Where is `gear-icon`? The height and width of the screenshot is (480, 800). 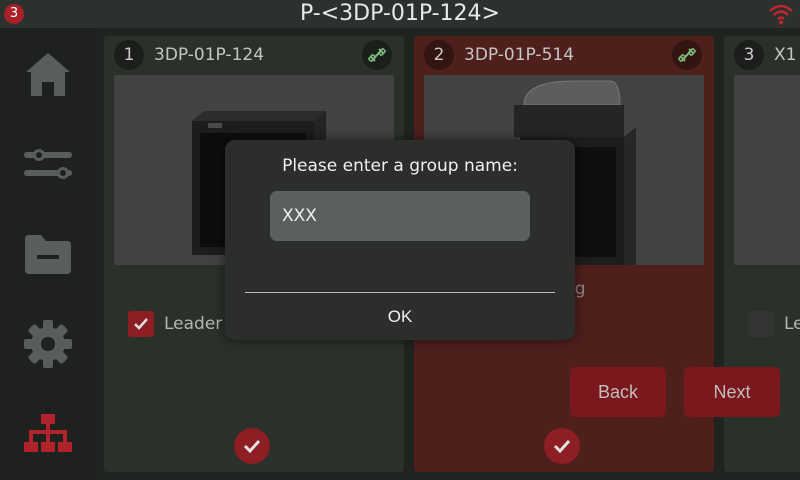 gear-icon is located at coordinates (48, 344).